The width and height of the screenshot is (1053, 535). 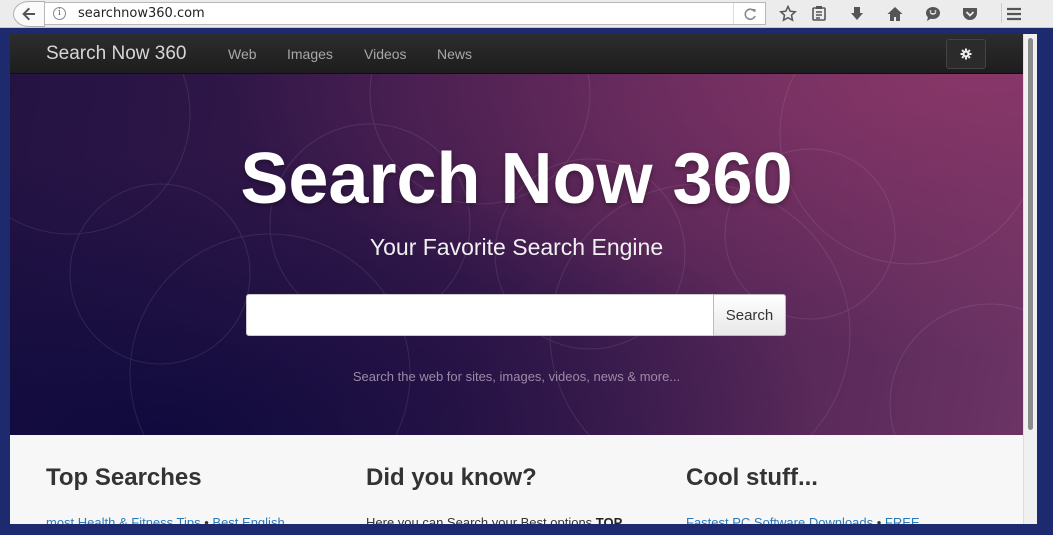 I want to click on hero-title: Search Now 360, so click(x=516, y=179).